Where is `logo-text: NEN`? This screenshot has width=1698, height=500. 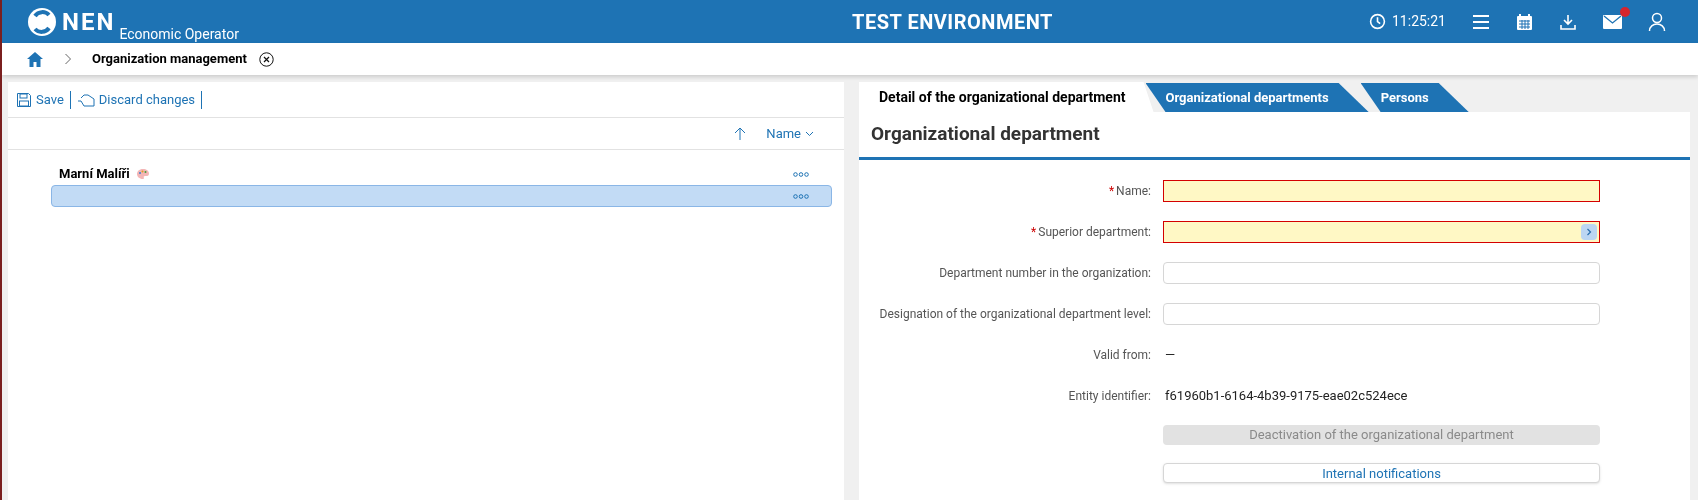
logo-text: NEN is located at coordinates (89, 21).